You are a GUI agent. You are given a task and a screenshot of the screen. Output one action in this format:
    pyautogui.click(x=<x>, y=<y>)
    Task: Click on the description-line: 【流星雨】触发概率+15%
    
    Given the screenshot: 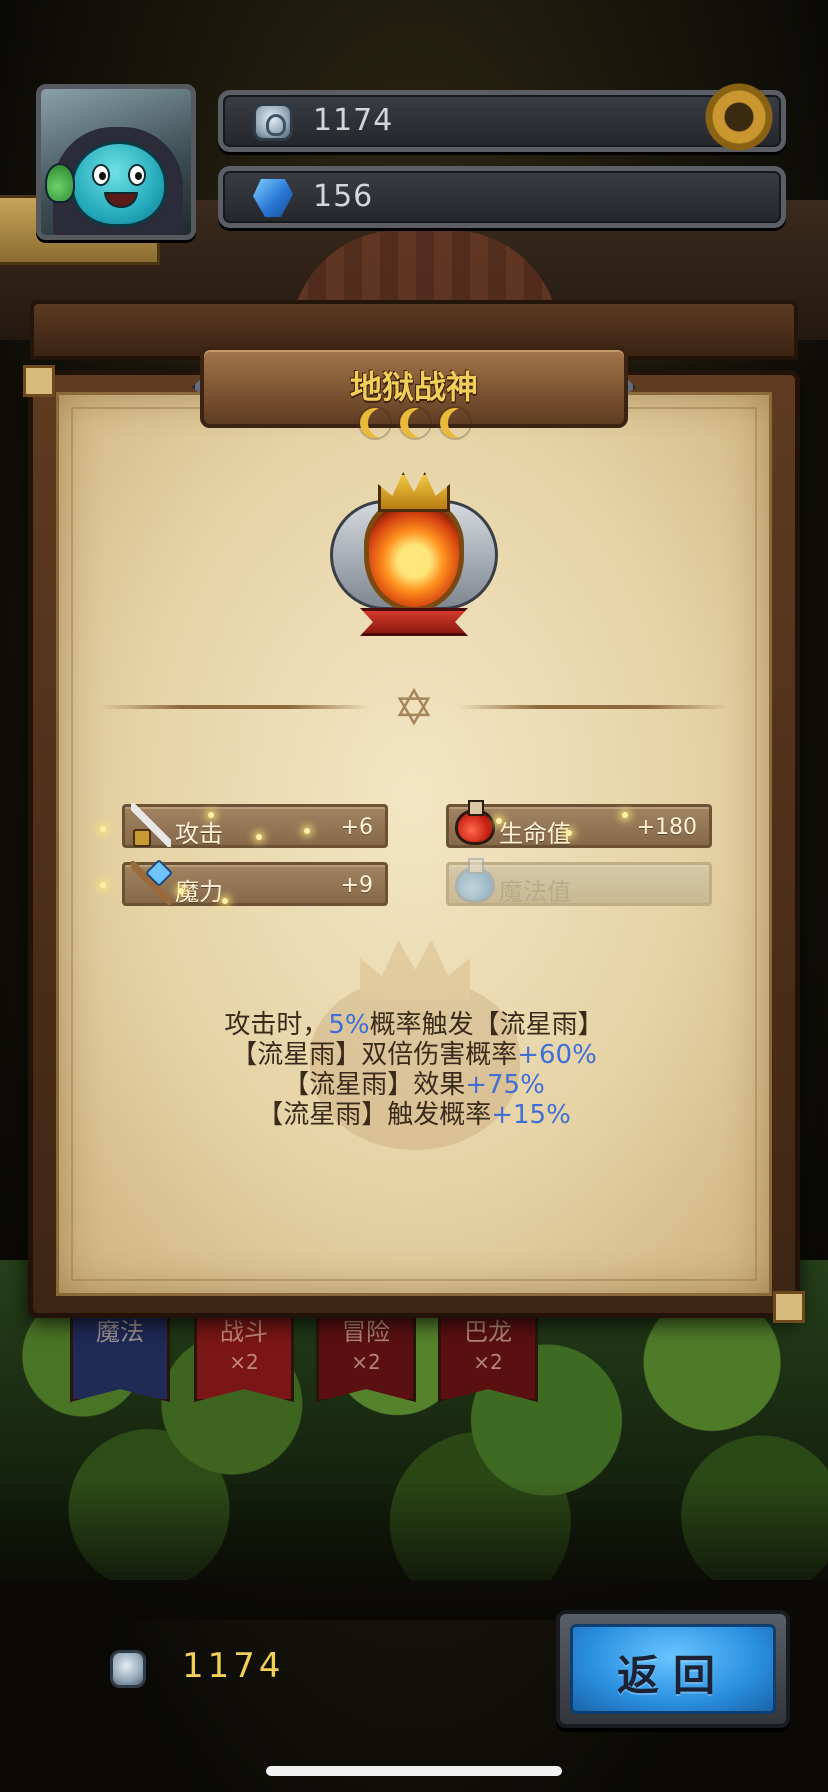 What is the action you would take?
    pyautogui.click(x=414, y=1115)
    